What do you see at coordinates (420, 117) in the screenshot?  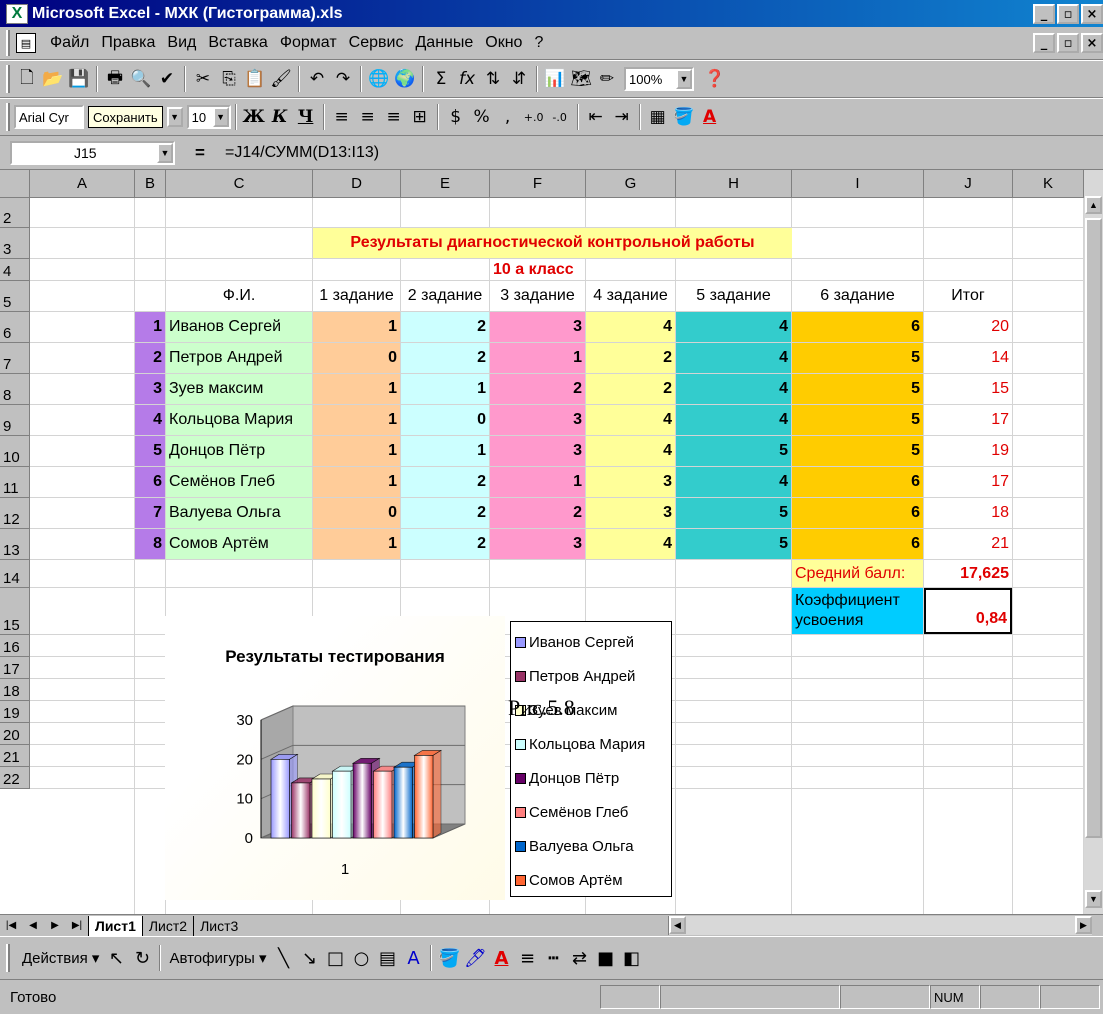 I see `merge-center-icon: ⊞` at bounding box center [420, 117].